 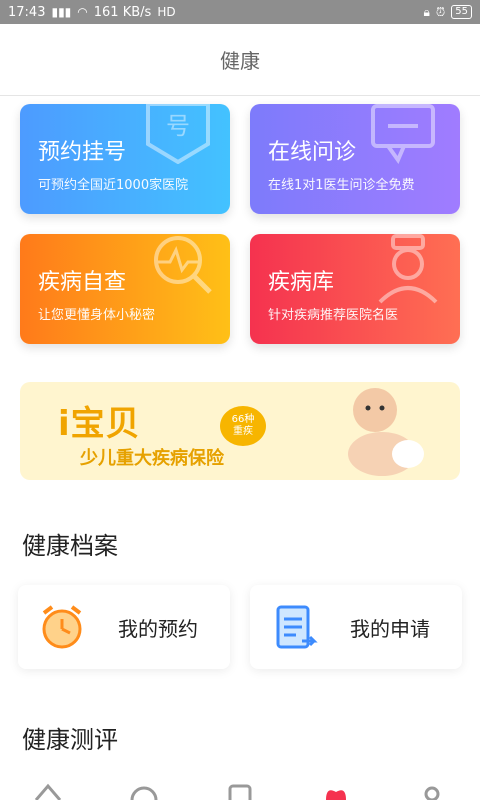 What do you see at coordinates (301, 282) in the screenshot?
I see `card-title: 疾病库` at bounding box center [301, 282].